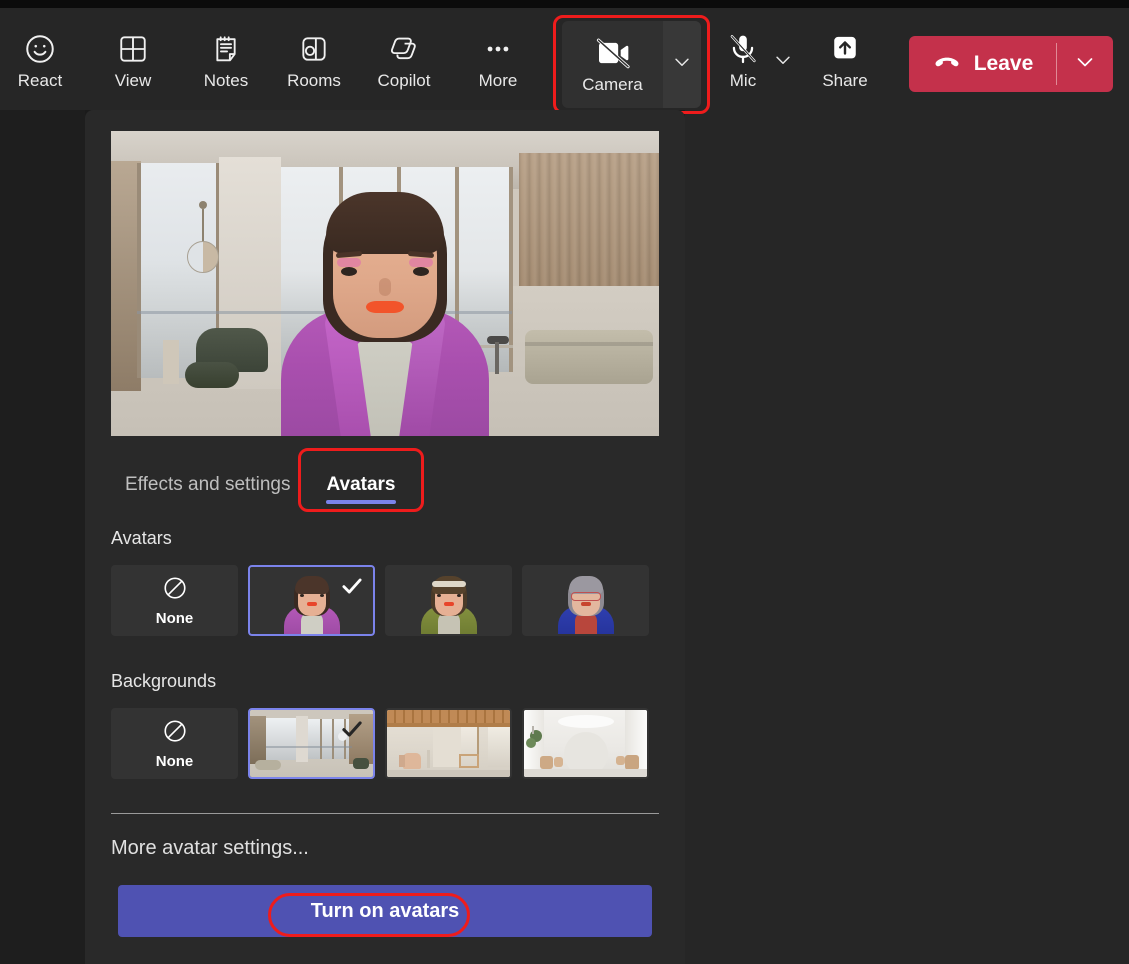 The width and height of the screenshot is (1129, 964). I want to click on turn-on-avatars-button: Turn on avatars, so click(385, 911).